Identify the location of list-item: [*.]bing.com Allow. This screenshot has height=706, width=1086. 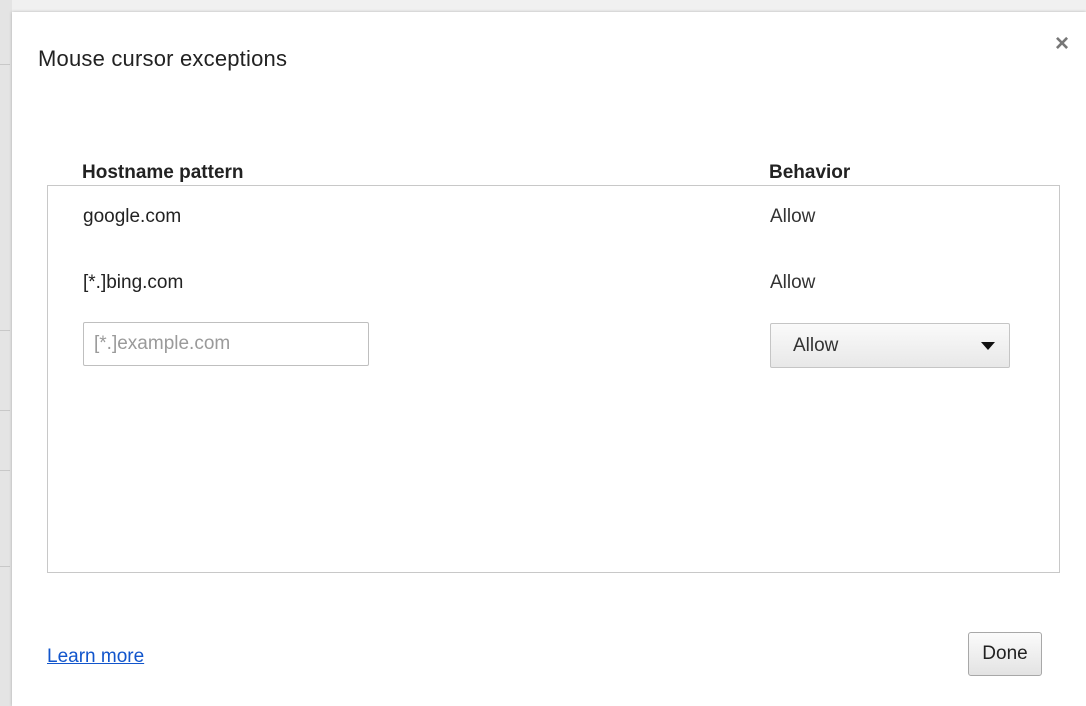
(553, 282).